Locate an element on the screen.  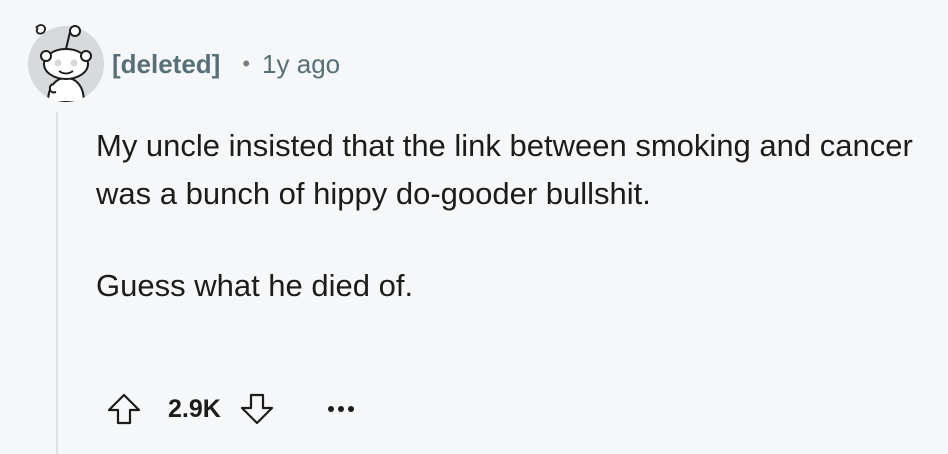
comment-actions: 2.9K is located at coordinates (232, 409).